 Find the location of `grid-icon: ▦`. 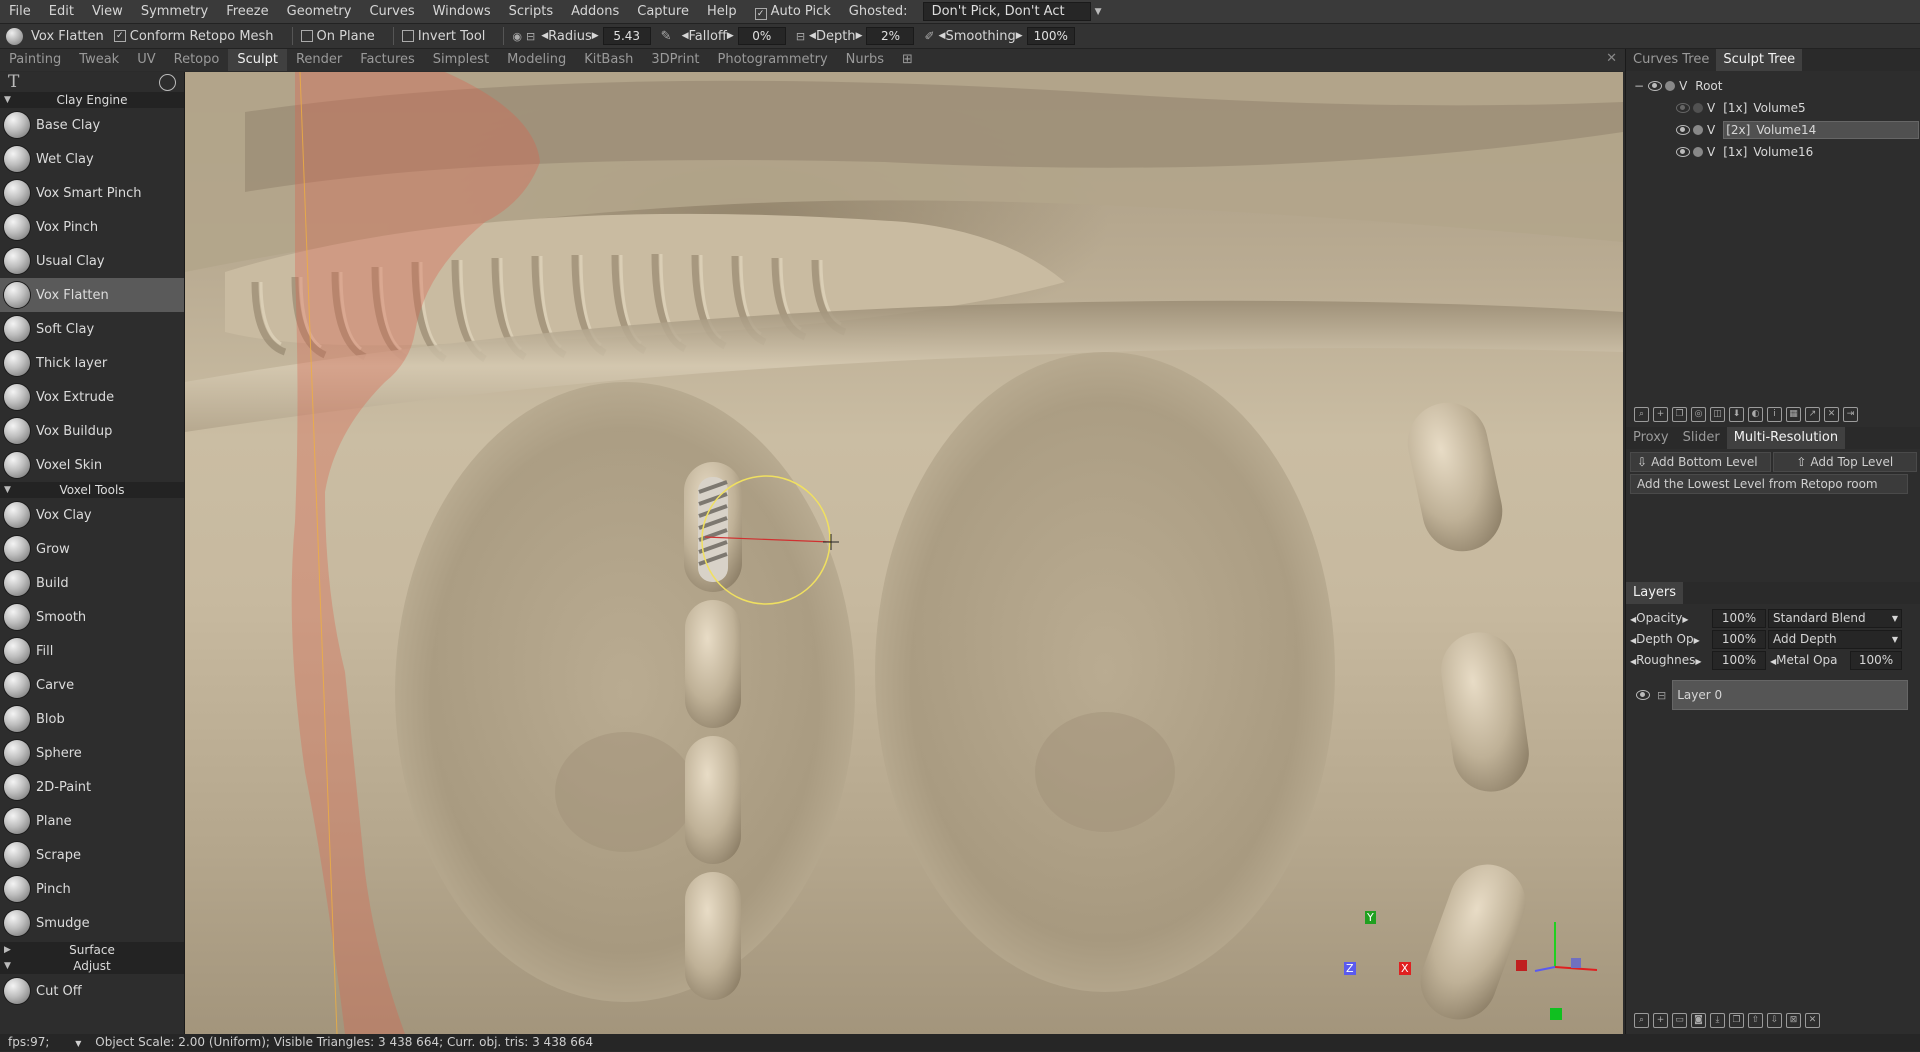

grid-icon: ▦ is located at coordinates (1793, 414).